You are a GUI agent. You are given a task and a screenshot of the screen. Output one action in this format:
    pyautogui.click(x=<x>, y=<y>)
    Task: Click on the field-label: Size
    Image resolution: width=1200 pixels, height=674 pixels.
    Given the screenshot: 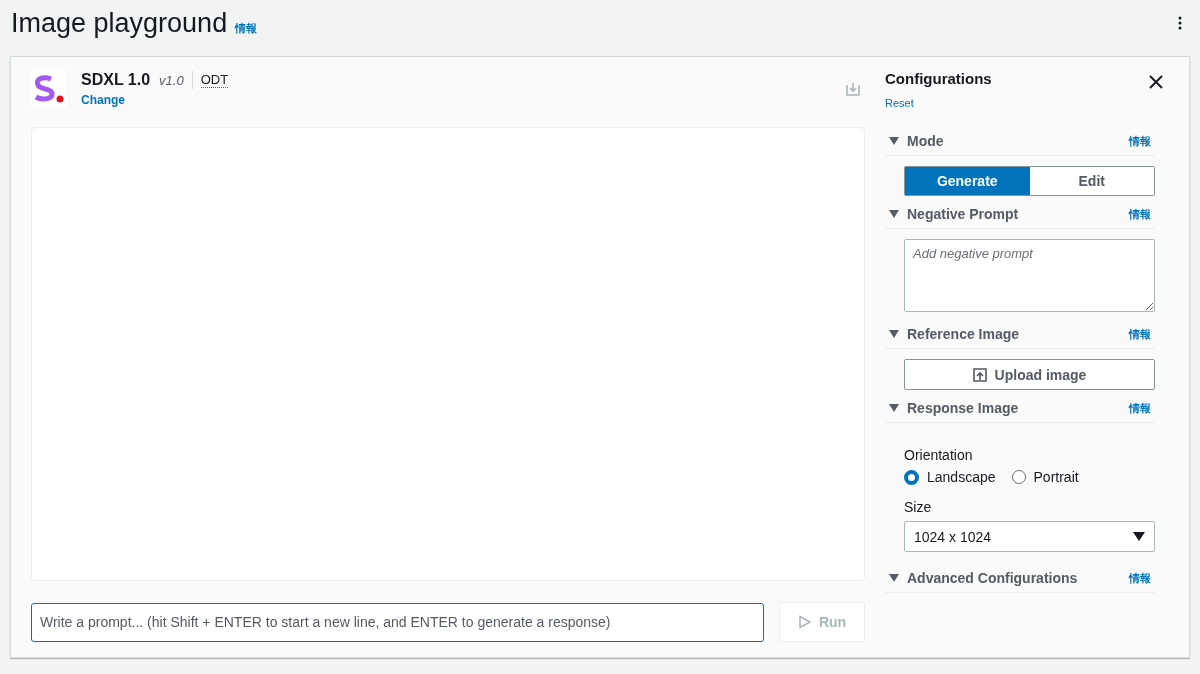 What is the action you would take?
    pyautogui.click(x=918, y=507)
    